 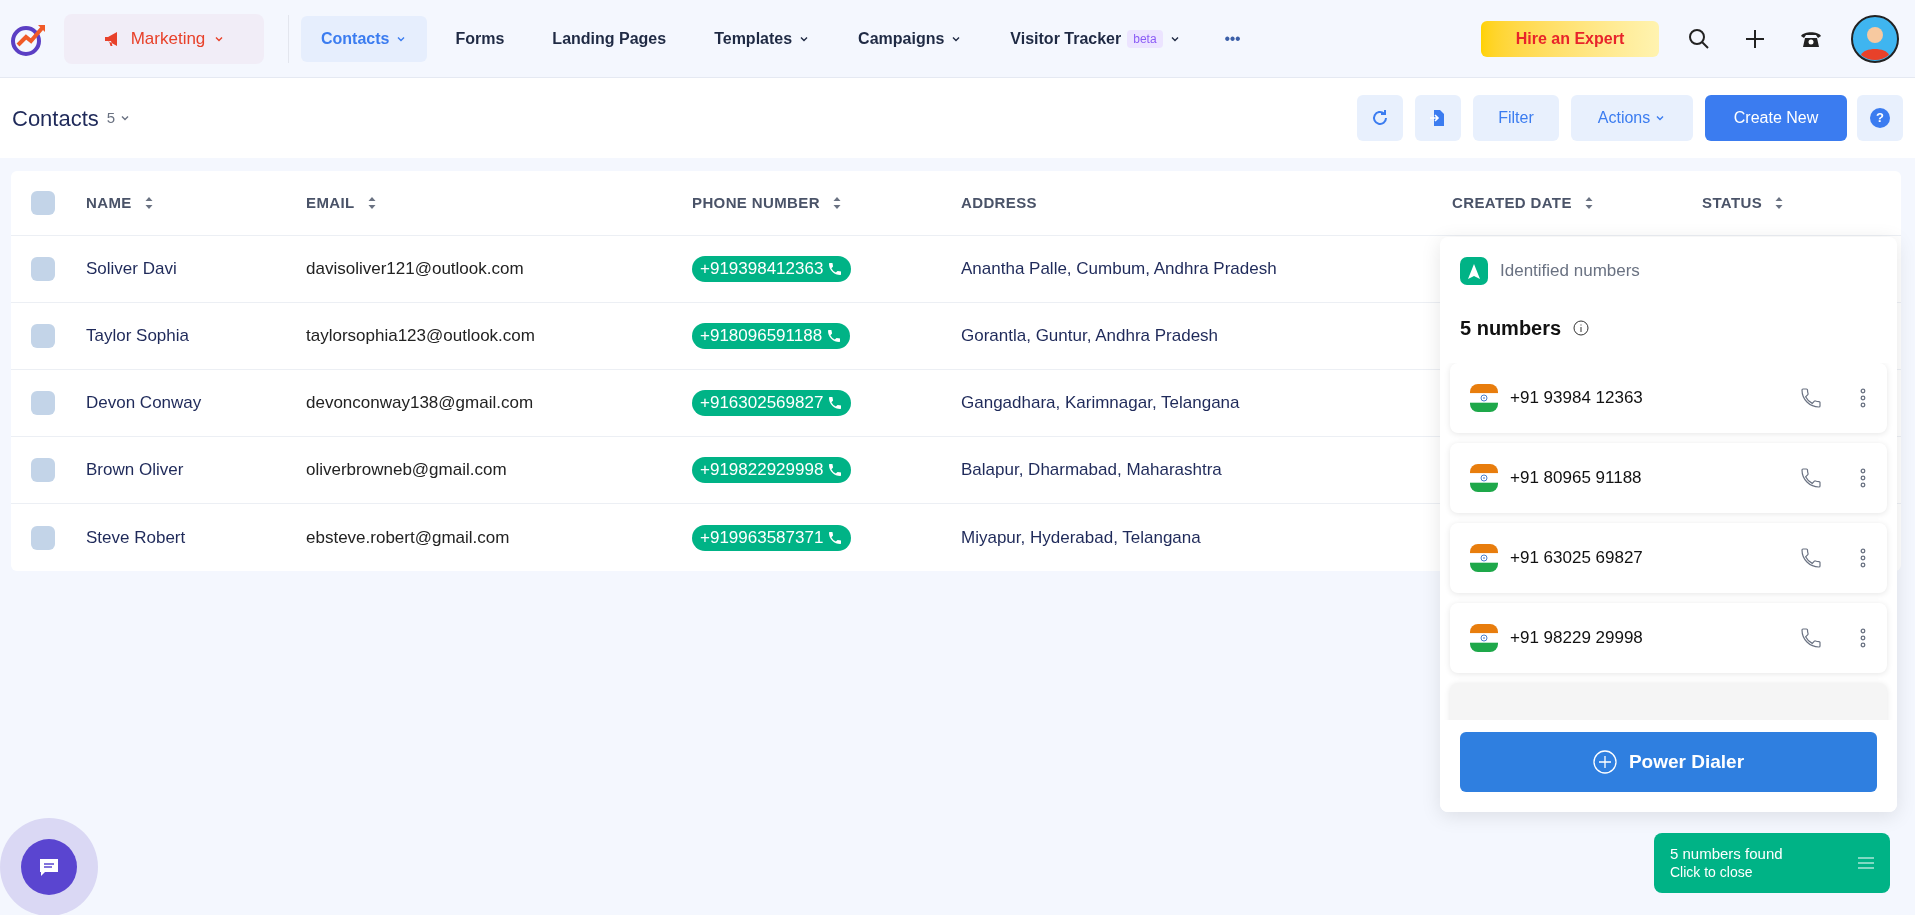 I want to click on actions-dropdown: Actions, so click(x=1632, y=118).